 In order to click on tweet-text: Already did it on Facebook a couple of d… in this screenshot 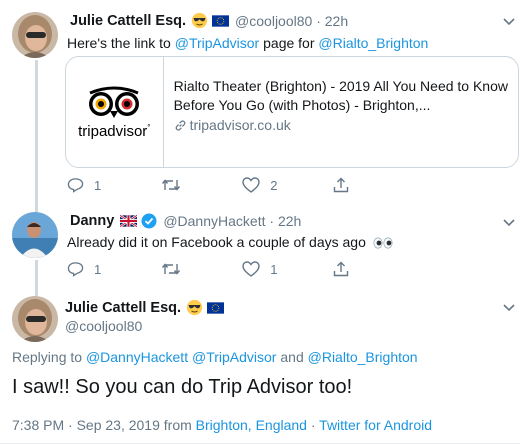, I will do `click(230, 242)`.